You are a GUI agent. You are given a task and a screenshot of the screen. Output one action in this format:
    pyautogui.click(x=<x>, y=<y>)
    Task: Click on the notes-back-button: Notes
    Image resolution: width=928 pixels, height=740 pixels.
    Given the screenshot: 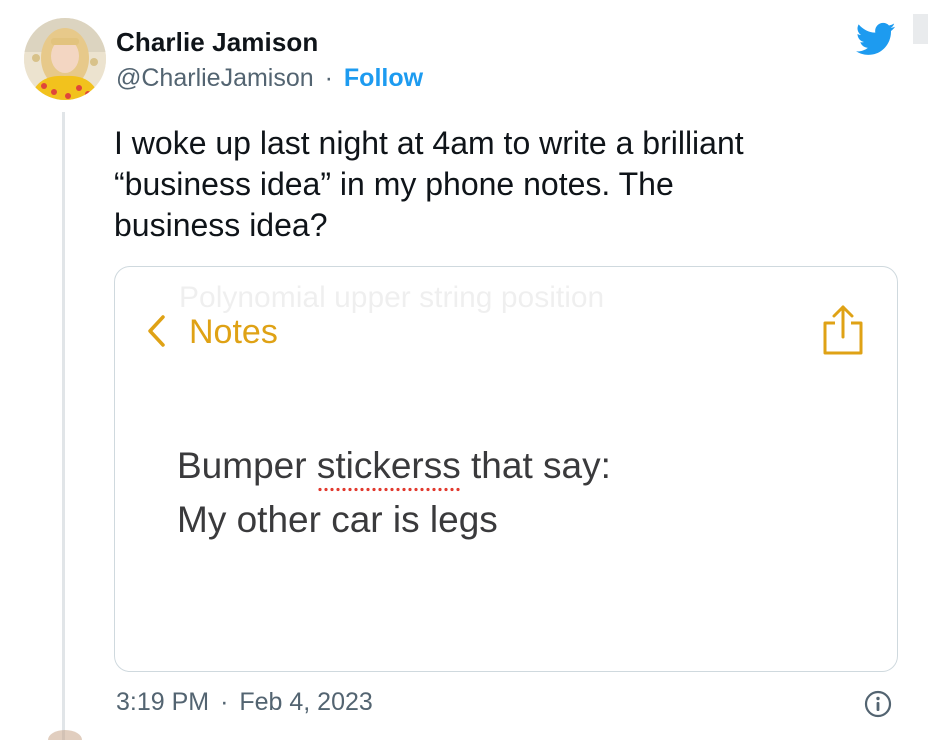 What is the action you would take?
    pyautogui.click(x=233, y=332)
    